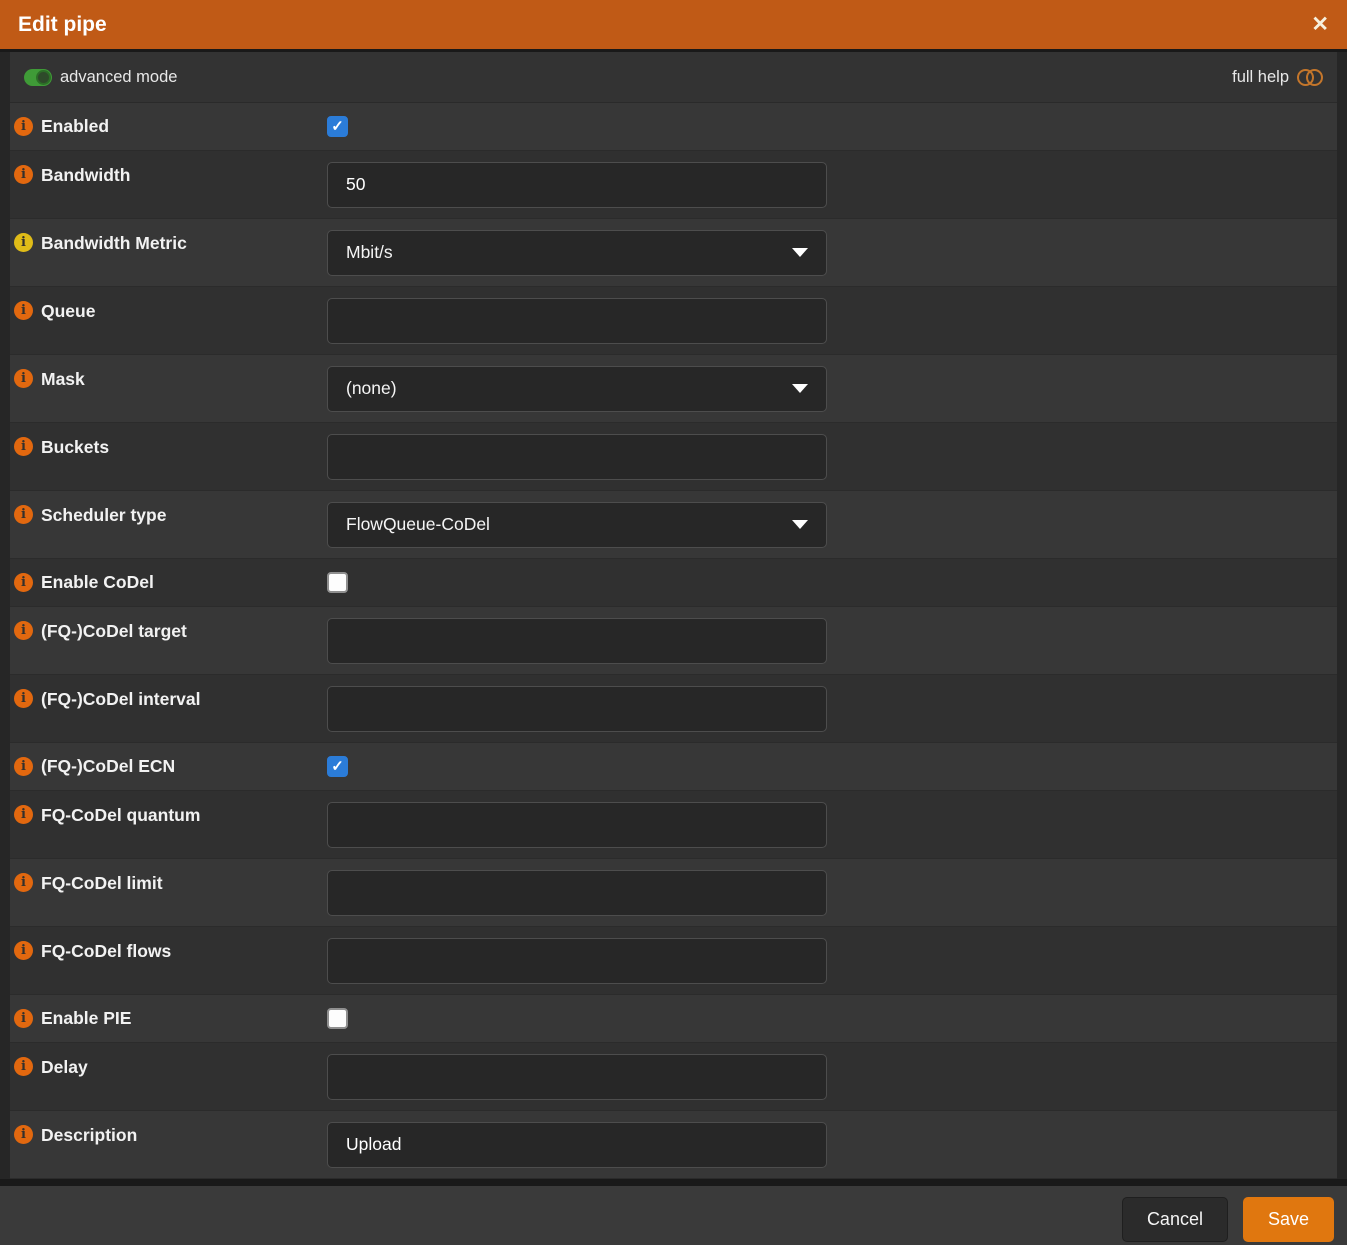 The height and width of the screenshot is (1245, 1347). What do you see at coordinates (337, 1018) in the screenshot?
I see `enable-pie-checkbox` at bounding box center [337, 1018].